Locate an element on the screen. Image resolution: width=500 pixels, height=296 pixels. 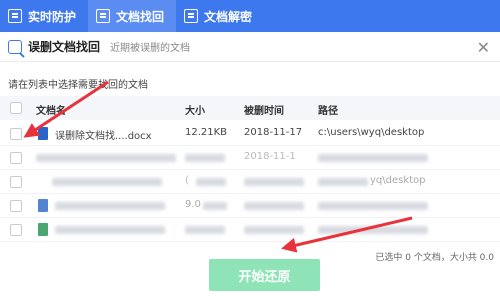
tab-bar: 实时防护 文档找回 文档解密 is located at coordinates (250, 16).